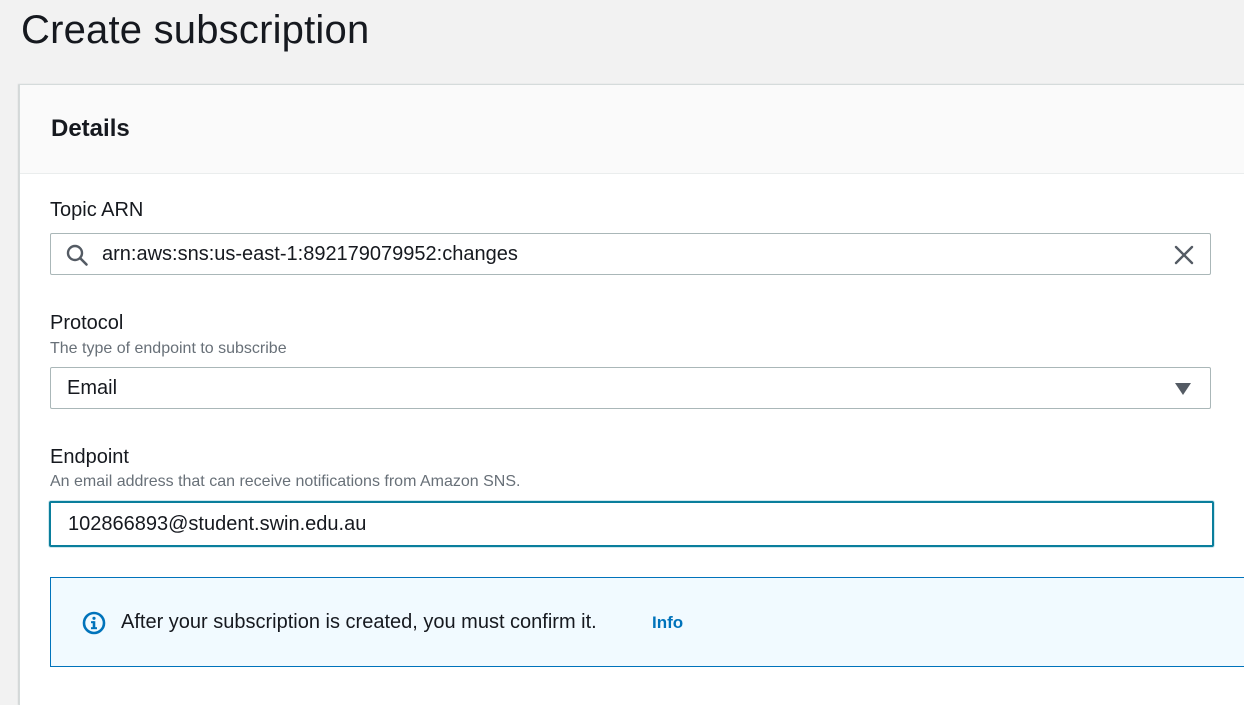 The height and width of the screenshot is (705, 1244). Describe the element at coordinates (632, 129) in the screenshot. I see `details-header: Details` at that location.